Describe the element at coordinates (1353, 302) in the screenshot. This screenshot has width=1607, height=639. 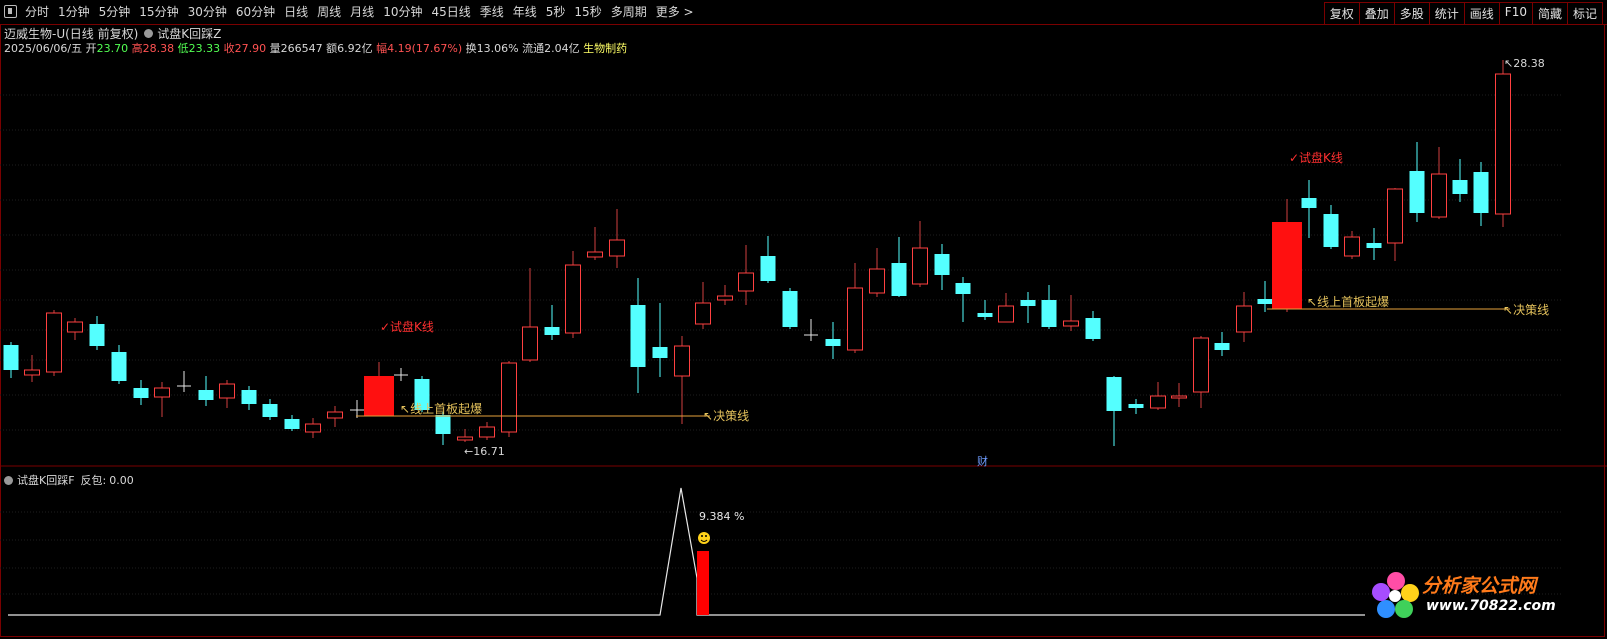
I see `first-board-text-2: 线上首板起爆` at that location.